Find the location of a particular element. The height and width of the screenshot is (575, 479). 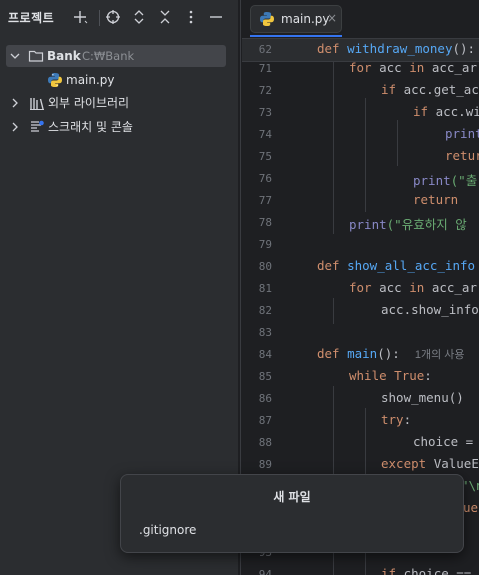

tree-item-label: Bank is located at coordinates (64, 56).